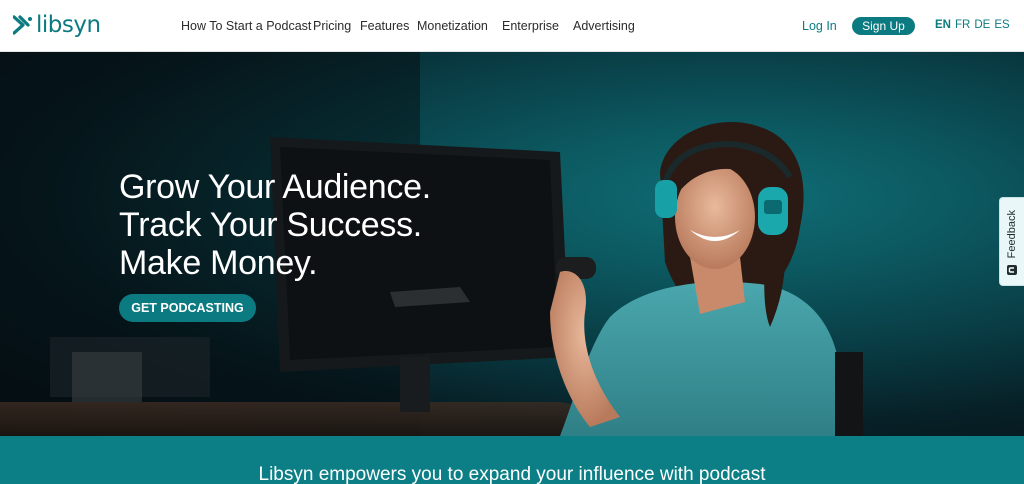  Describe the element at coordinates (384, 26) in the screenshot. I see `nav-features: Features` at that location.